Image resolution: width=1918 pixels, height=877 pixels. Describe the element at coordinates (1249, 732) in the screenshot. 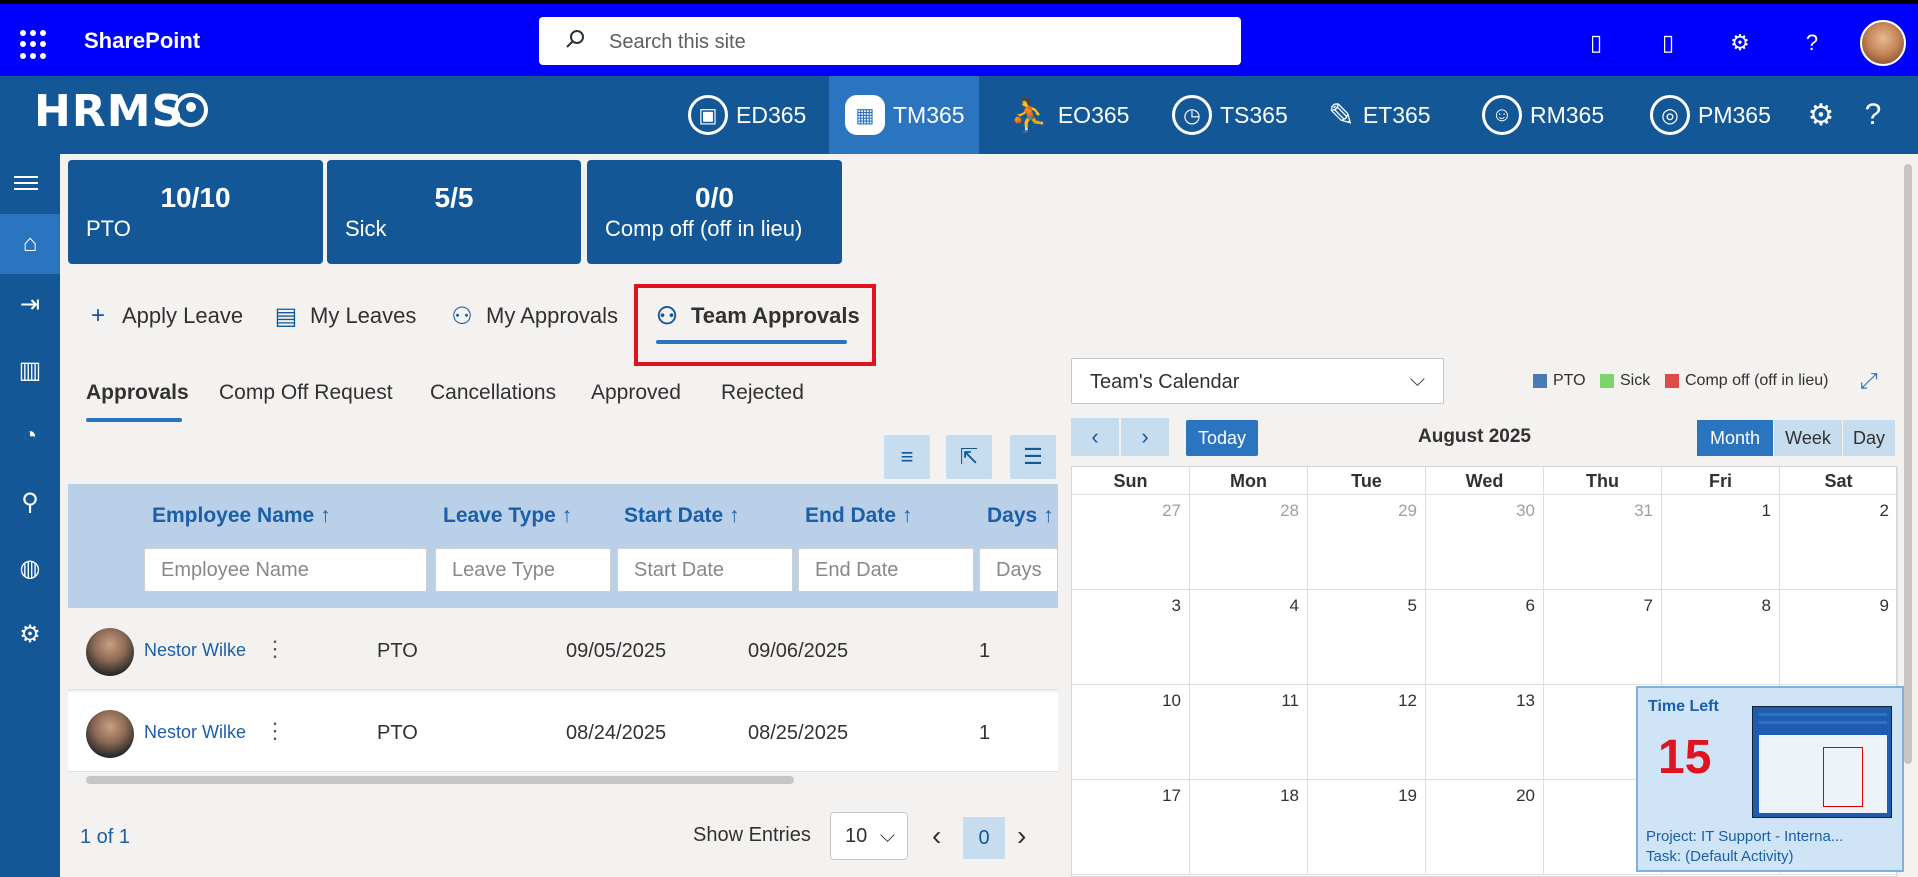

I see `calendar-day-cell: 11` at that location.